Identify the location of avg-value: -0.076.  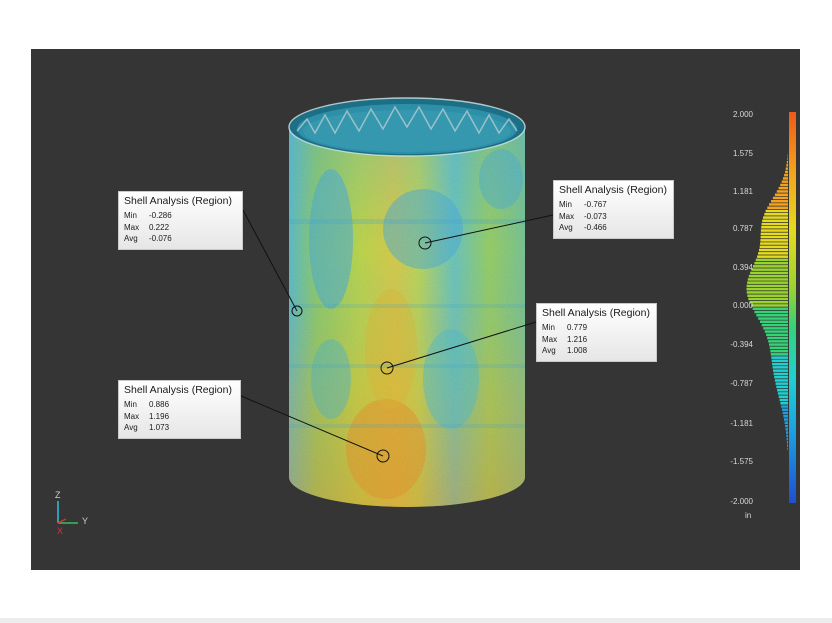
(160, 238).